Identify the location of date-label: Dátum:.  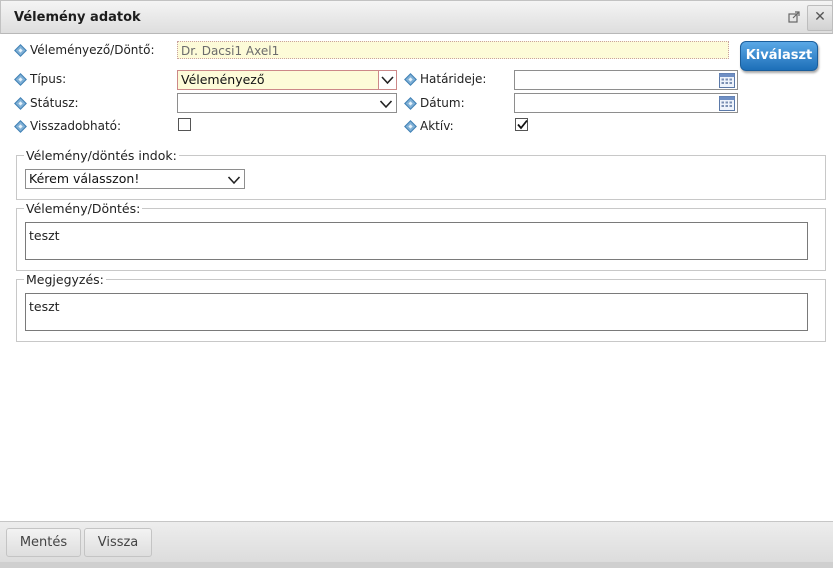
(442, 103).